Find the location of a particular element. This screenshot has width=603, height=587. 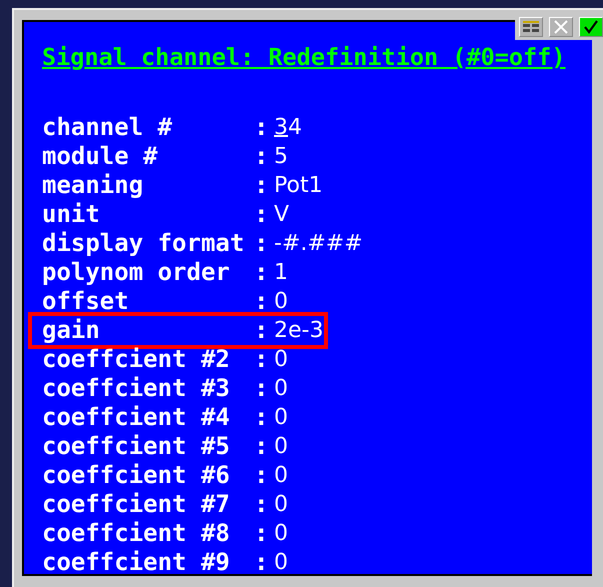

field-value: 34 is located at coordinates (288, 127).